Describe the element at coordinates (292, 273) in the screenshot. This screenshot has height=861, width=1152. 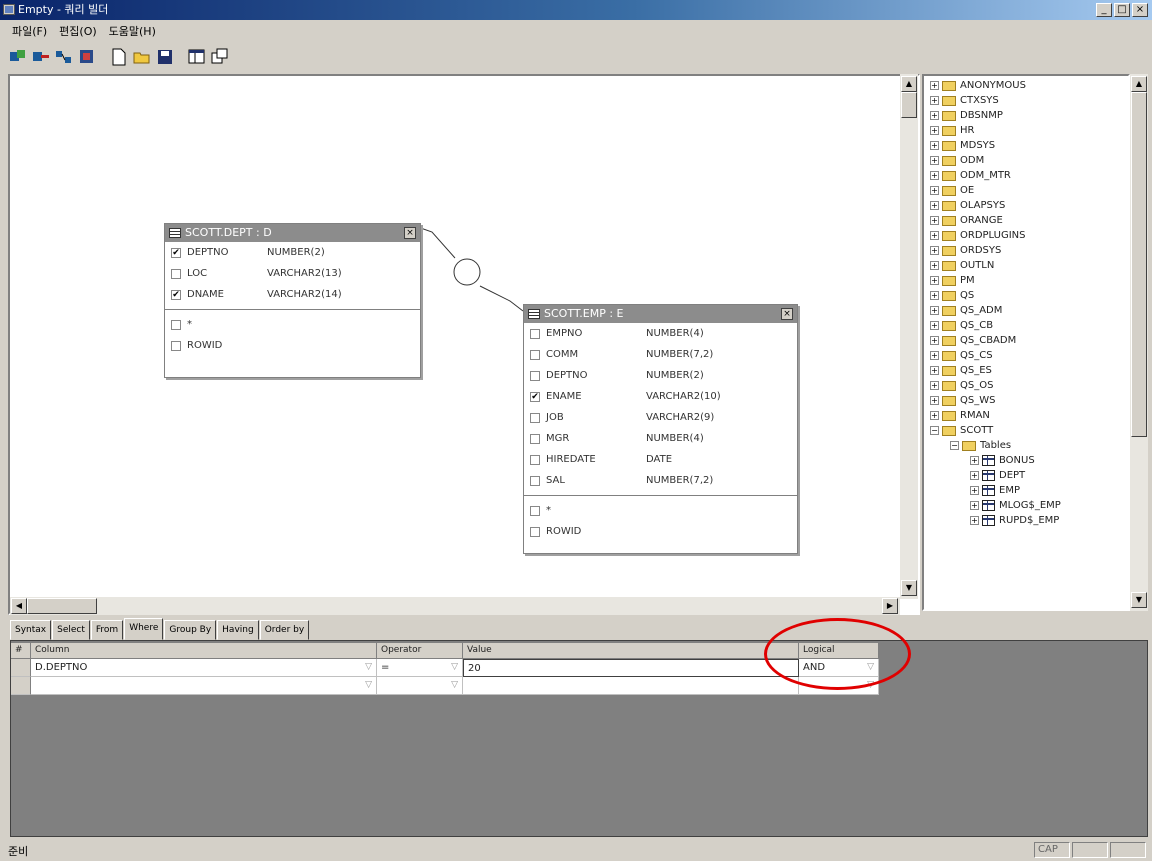
I see `column-row: LOC VARCHAR2(13)` at that location.